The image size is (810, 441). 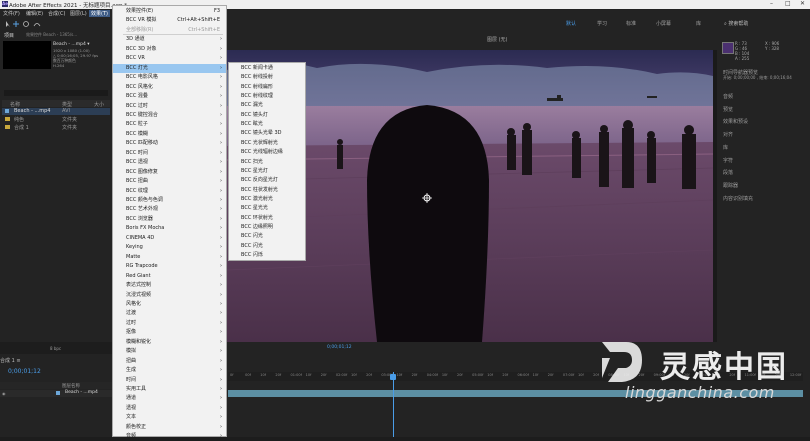 I want to click on panel-tracker: 跟踪器, so click(x=730, y=185).